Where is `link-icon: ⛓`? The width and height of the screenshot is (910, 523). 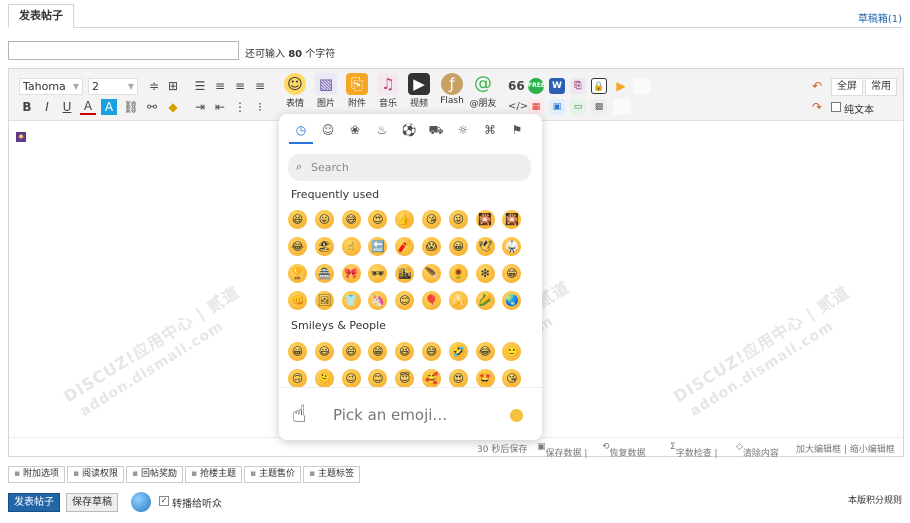 link-icon: ⛓ is located at coordinates (131, 107).